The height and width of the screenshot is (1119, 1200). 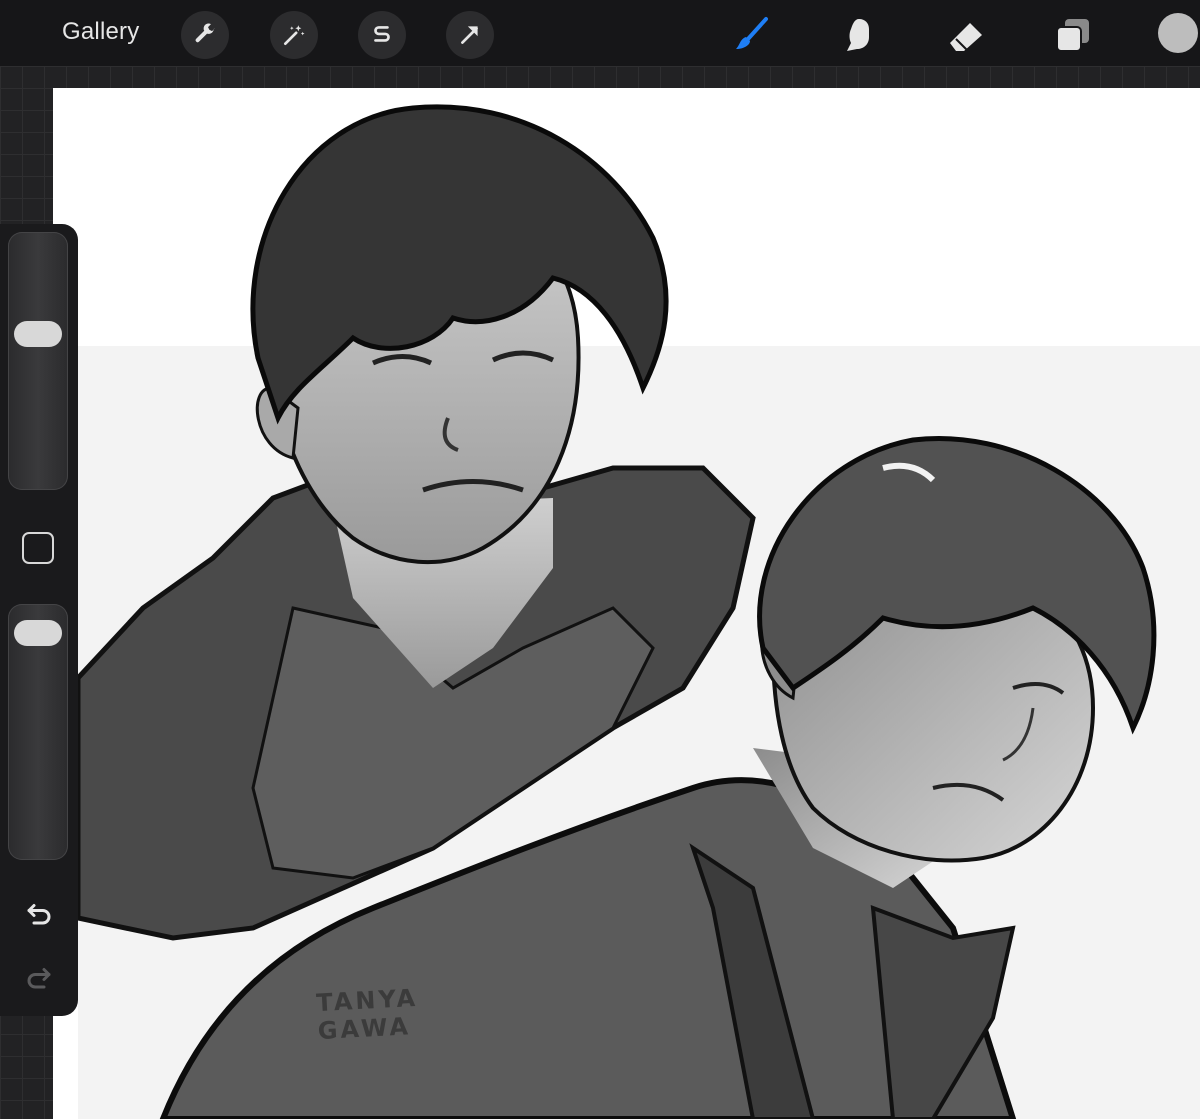 I want to click on eraser-icon, so click(x=966, y=37).